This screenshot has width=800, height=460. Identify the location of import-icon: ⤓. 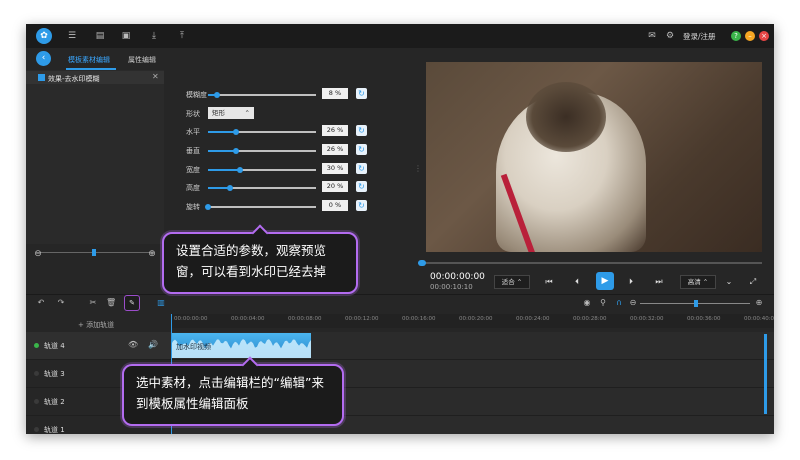
(154, 36).